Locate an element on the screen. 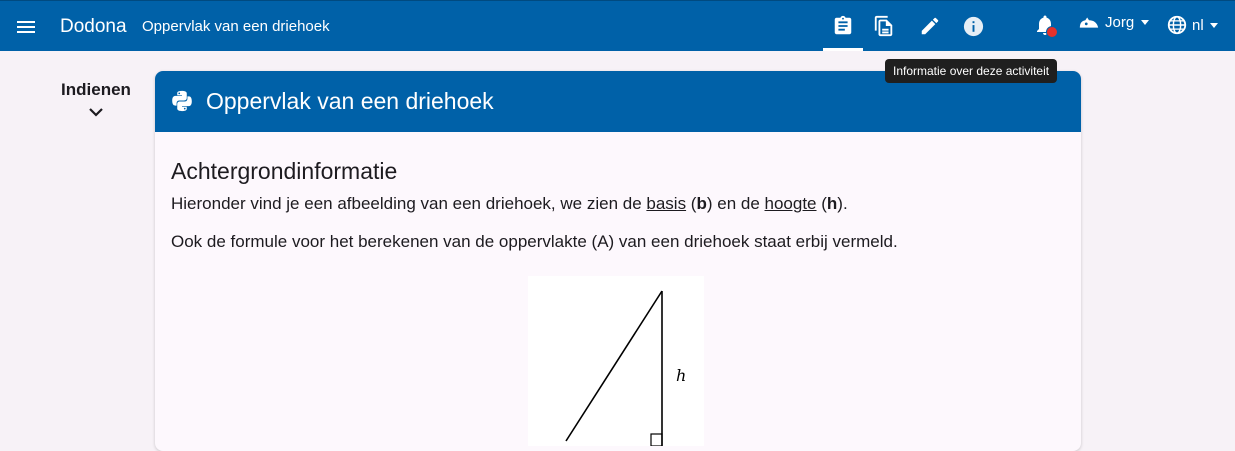 This screenshot has width=1235, height=451. submit-label: Indienen is located at coordinates (96, 89).